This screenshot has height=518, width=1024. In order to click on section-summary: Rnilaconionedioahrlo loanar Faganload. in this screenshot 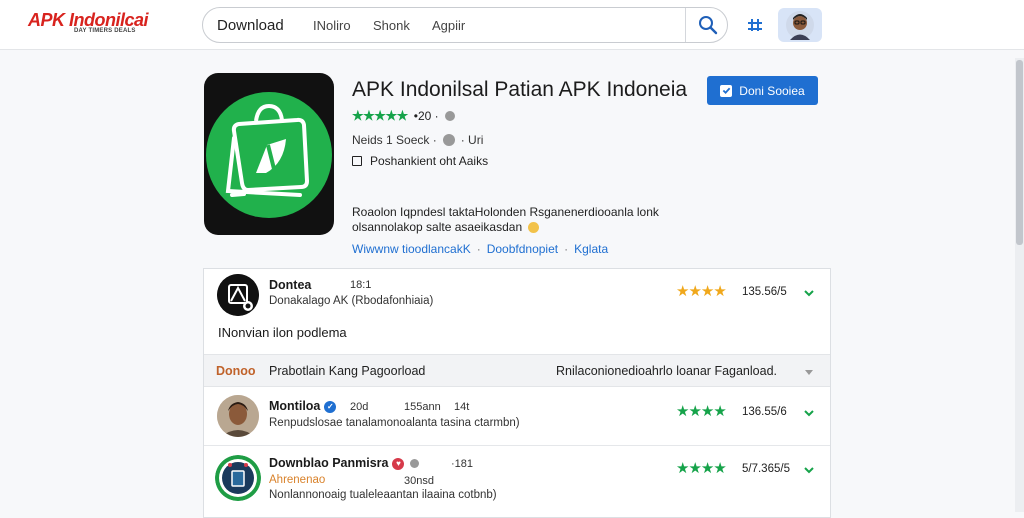, I will do `click(666, 371)`.